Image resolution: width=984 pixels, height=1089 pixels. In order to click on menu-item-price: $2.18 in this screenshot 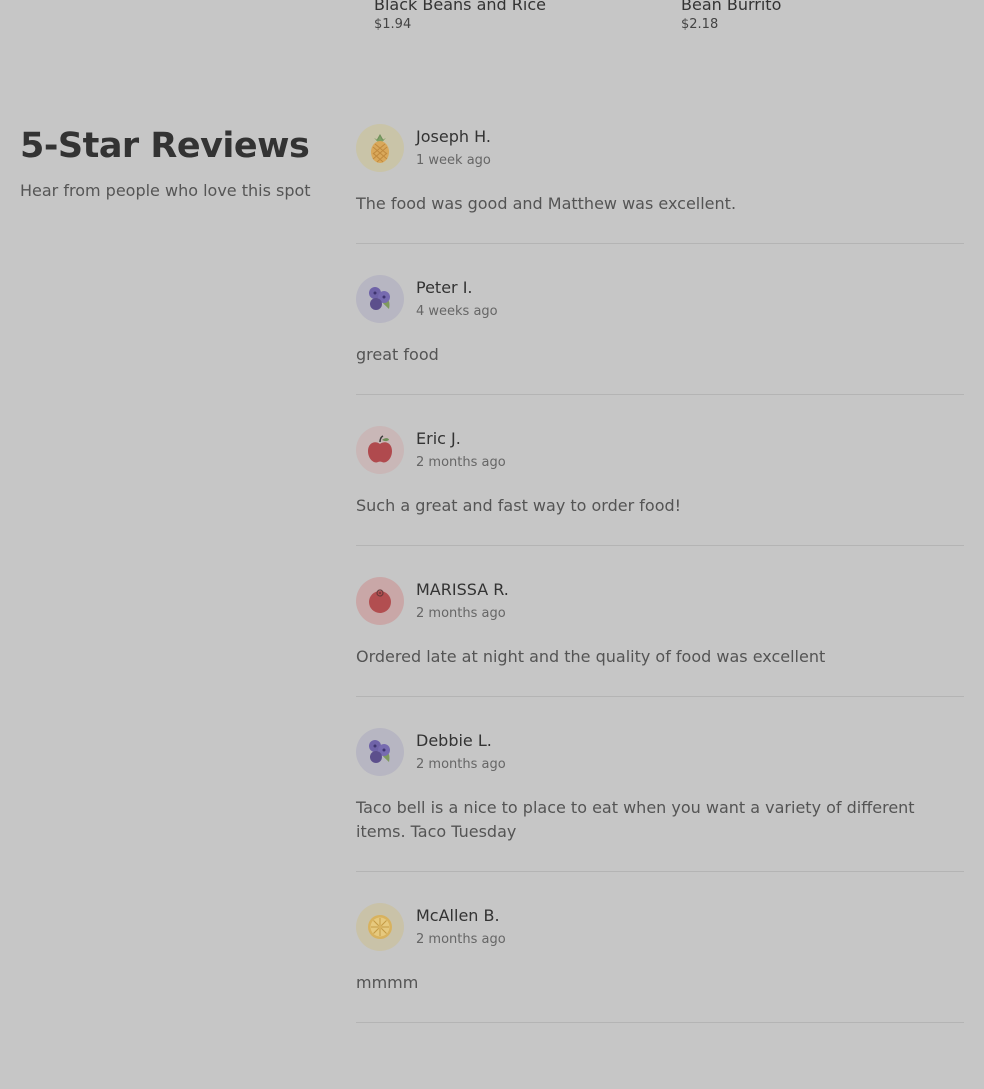, I will do `click(700, 24)`.